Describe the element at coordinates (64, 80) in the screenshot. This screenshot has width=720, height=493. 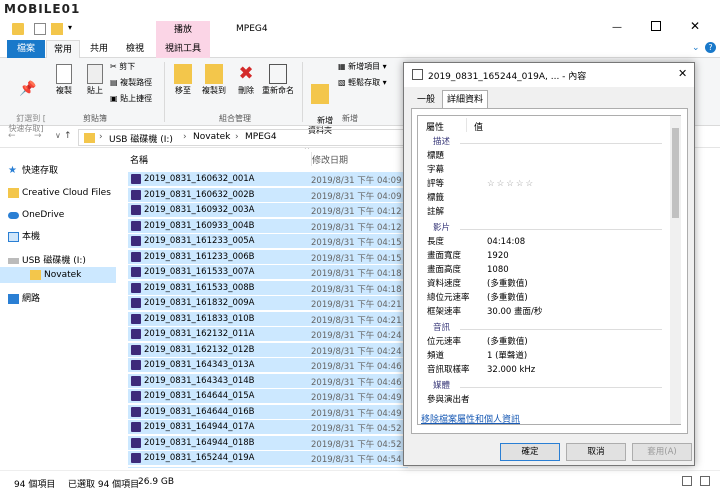
I see `copy-button: 複製` at that location.